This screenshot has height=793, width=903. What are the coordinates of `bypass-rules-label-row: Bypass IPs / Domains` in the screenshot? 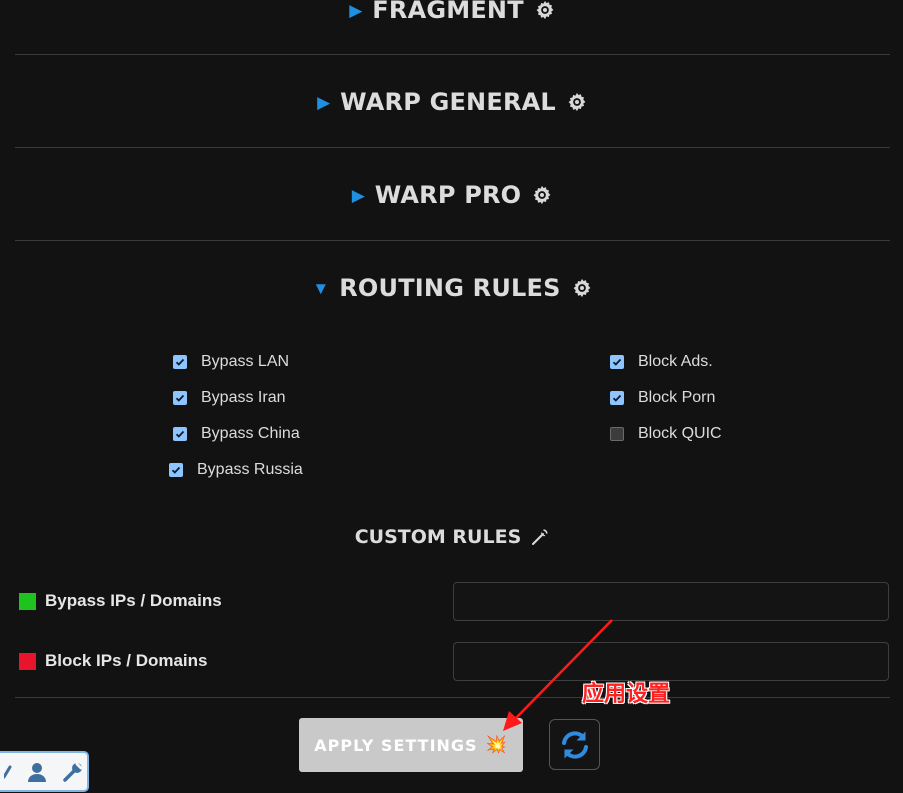 It's located at (120, 601).